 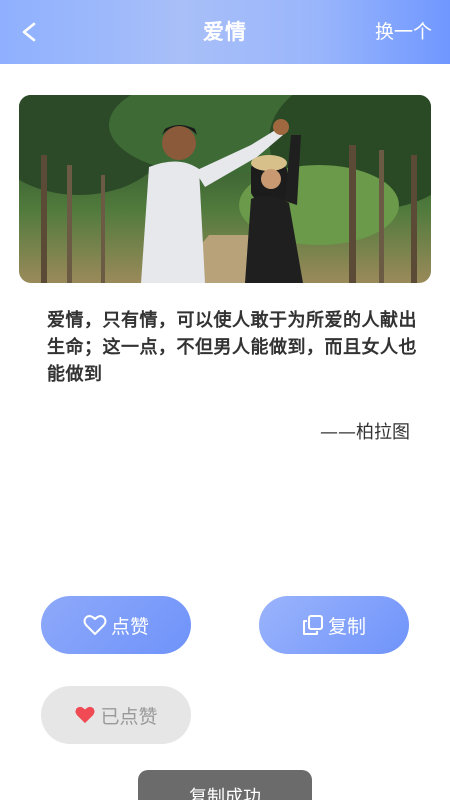 What do you see at coordinates (85, 715) in the screenshot?
I see `heart-filled-icon` at bounding box center [85, 715].